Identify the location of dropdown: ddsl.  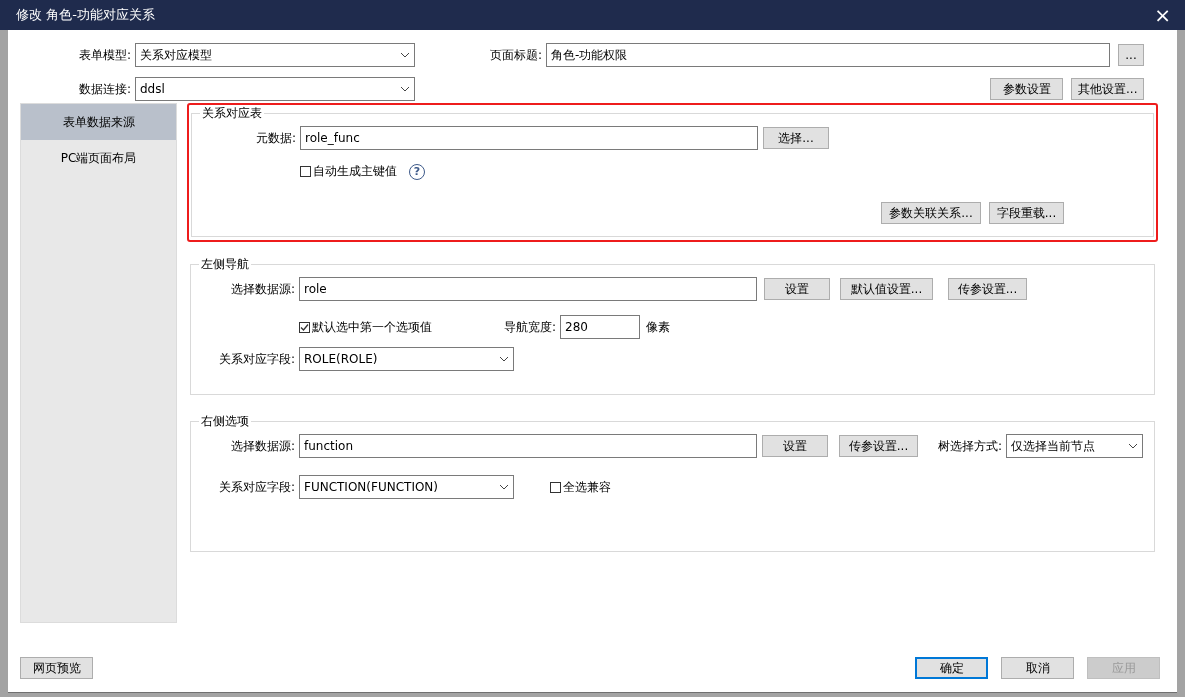
(275, 89).